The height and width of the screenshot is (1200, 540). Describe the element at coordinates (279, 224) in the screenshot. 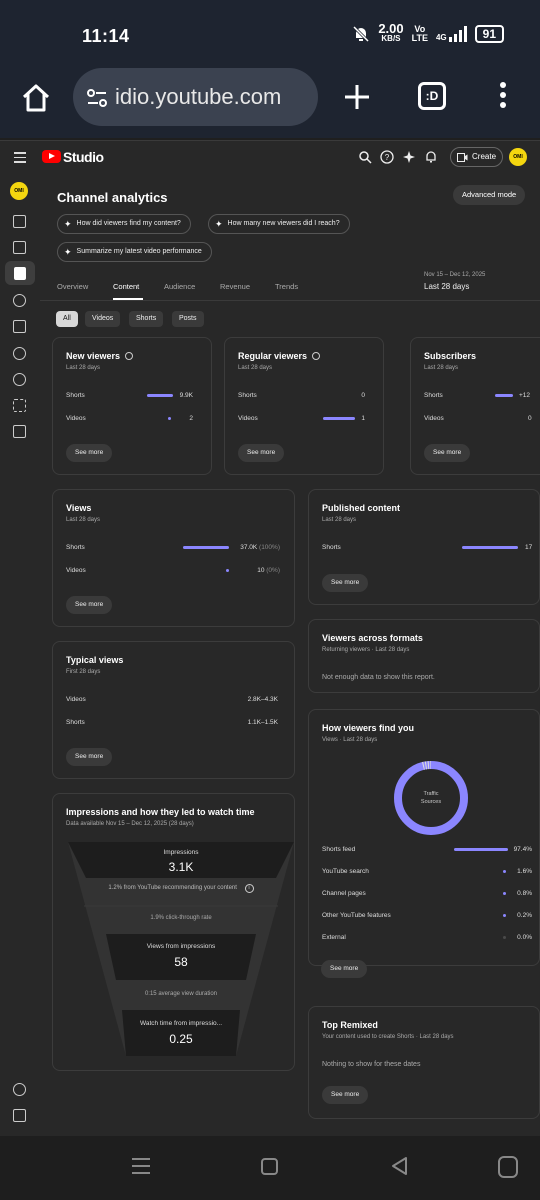

I see `question-chip: ✦ How many new viewers did I reach?` at that location.